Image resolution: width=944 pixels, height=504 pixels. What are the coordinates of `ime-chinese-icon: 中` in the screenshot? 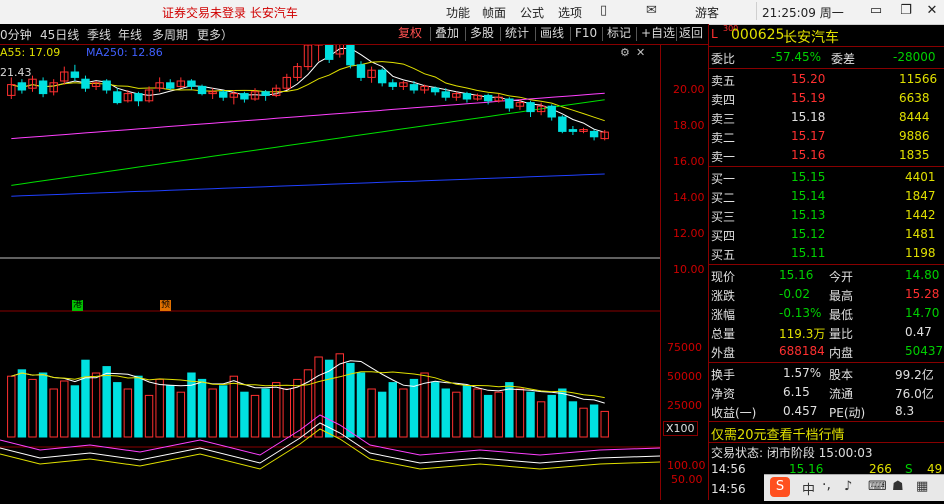 It's located at (808, 488).